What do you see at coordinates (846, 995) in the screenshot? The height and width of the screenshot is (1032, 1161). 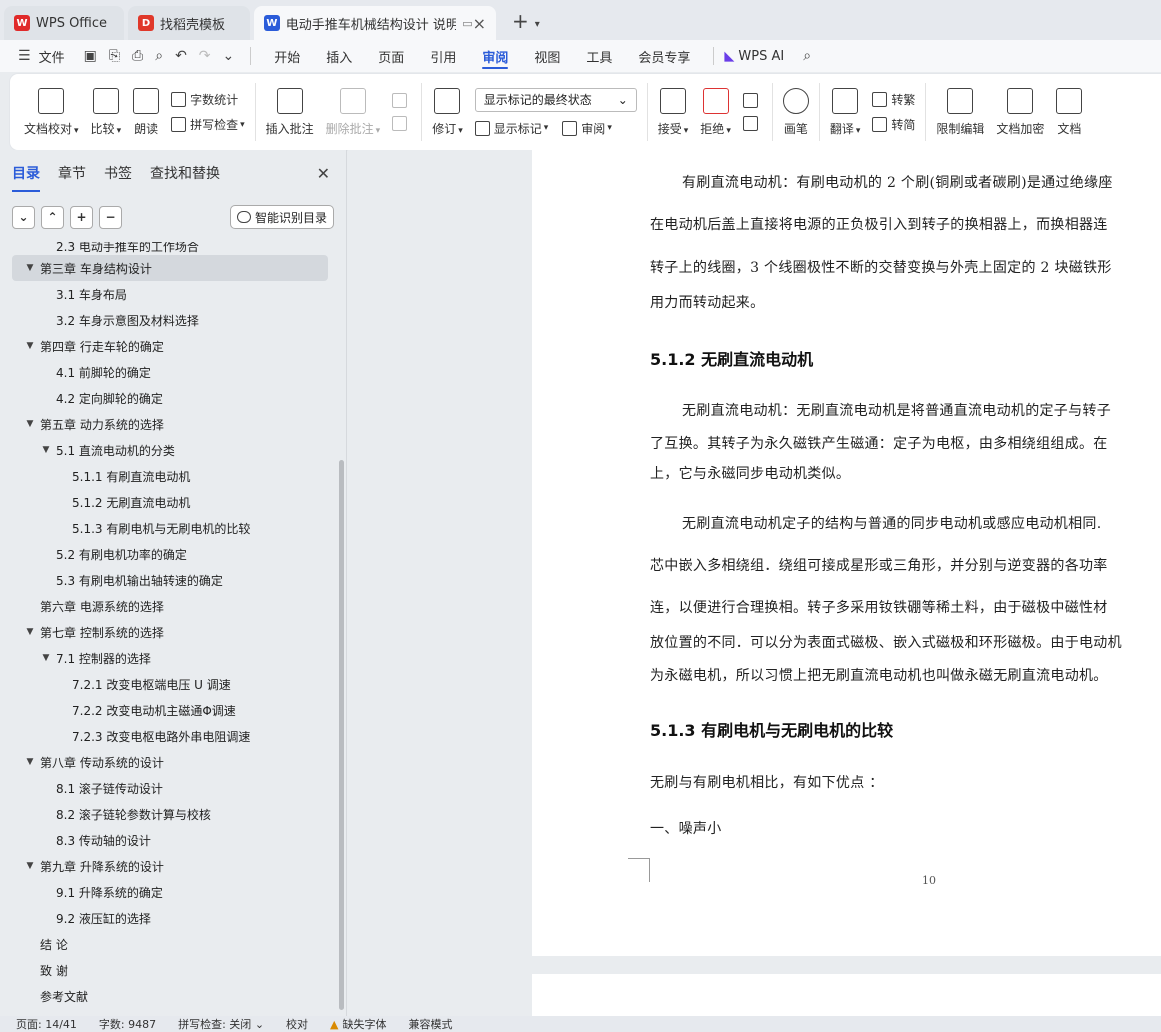 I see `next-page` at bounding box center [846, 995].